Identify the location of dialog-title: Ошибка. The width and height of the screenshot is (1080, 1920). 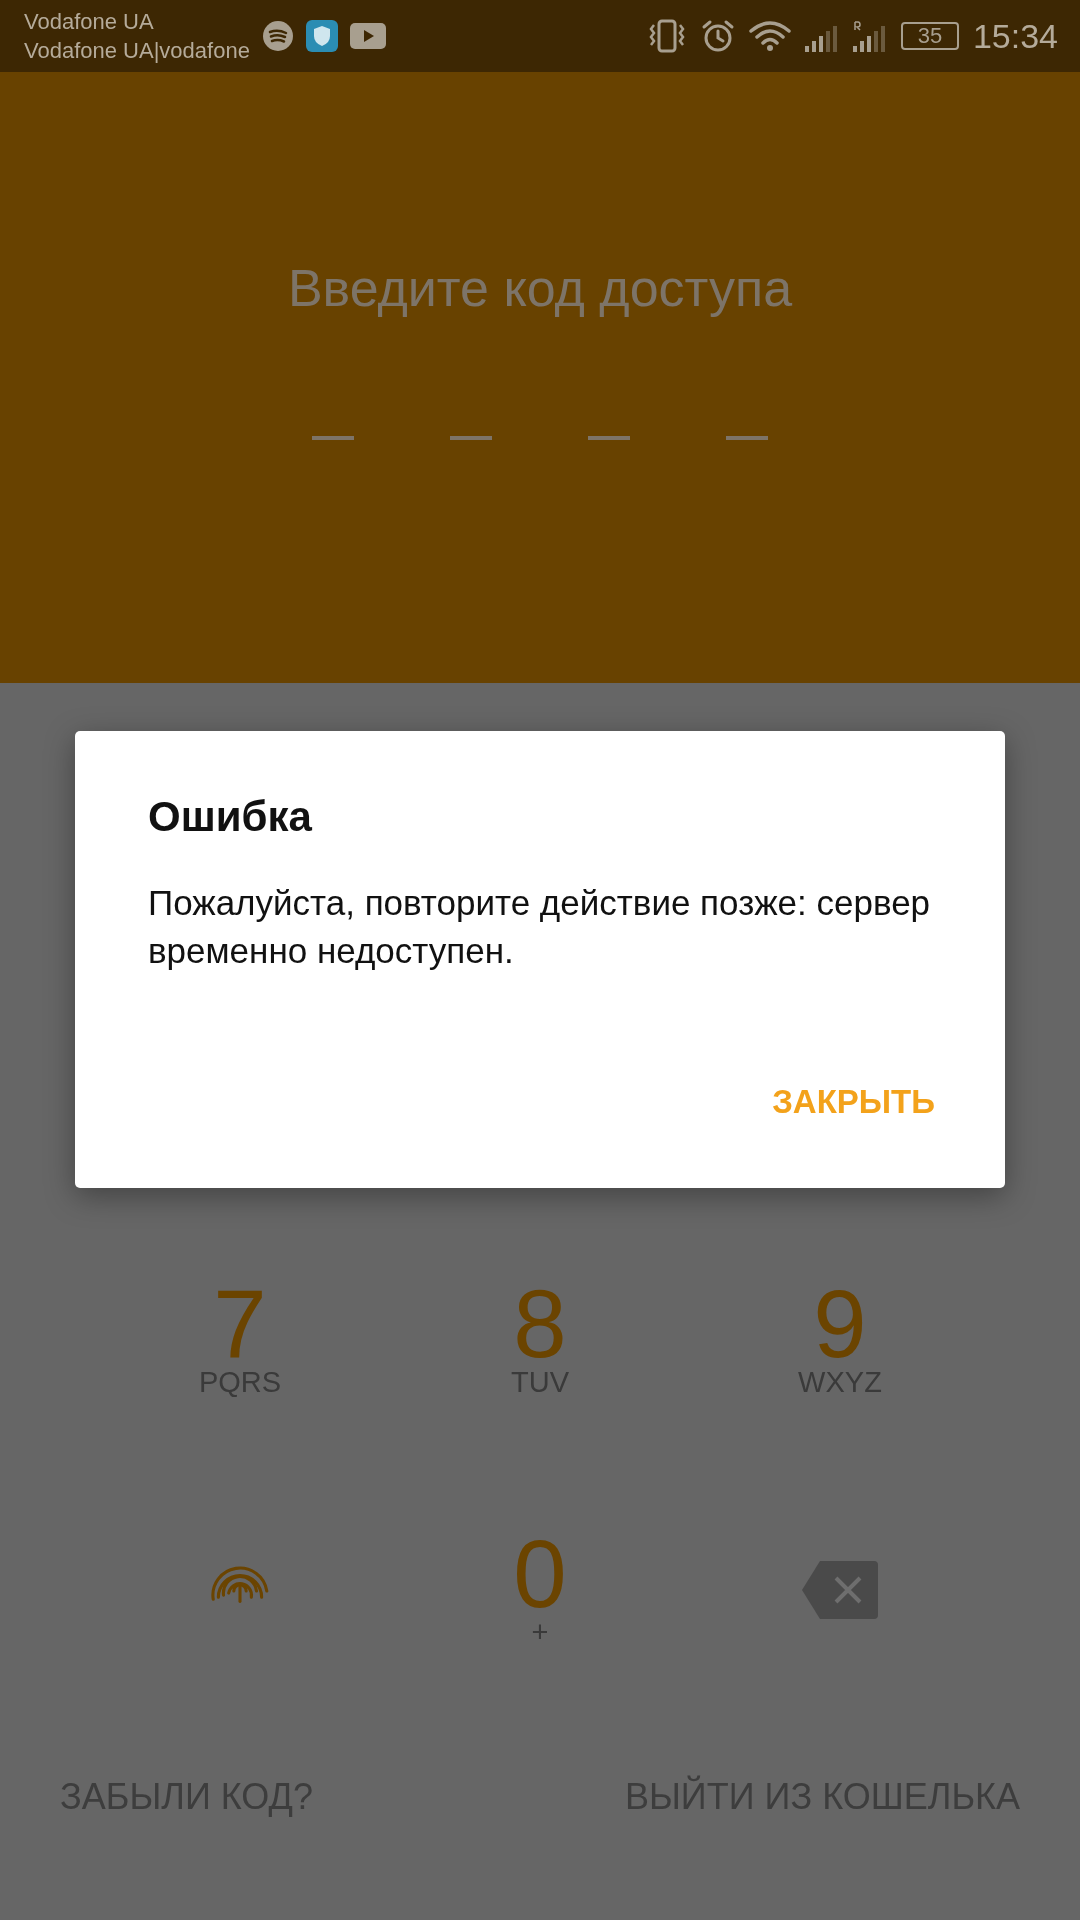
(230, 817).